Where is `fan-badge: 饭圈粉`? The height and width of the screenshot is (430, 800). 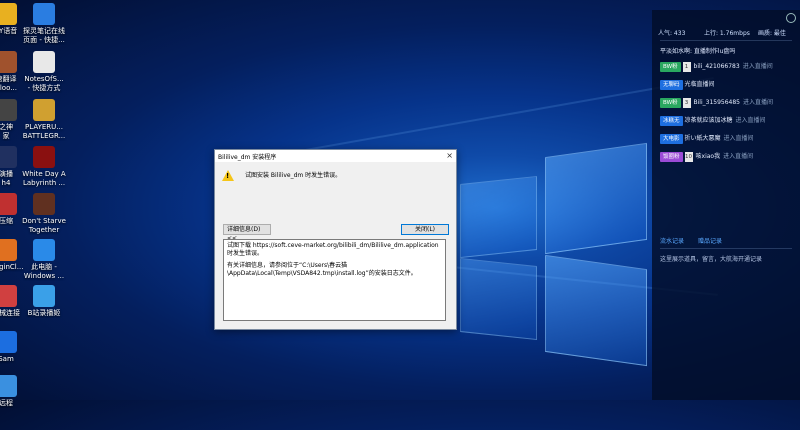
fan-badge: 饭圈粉 is located at coordinates (671, 157).